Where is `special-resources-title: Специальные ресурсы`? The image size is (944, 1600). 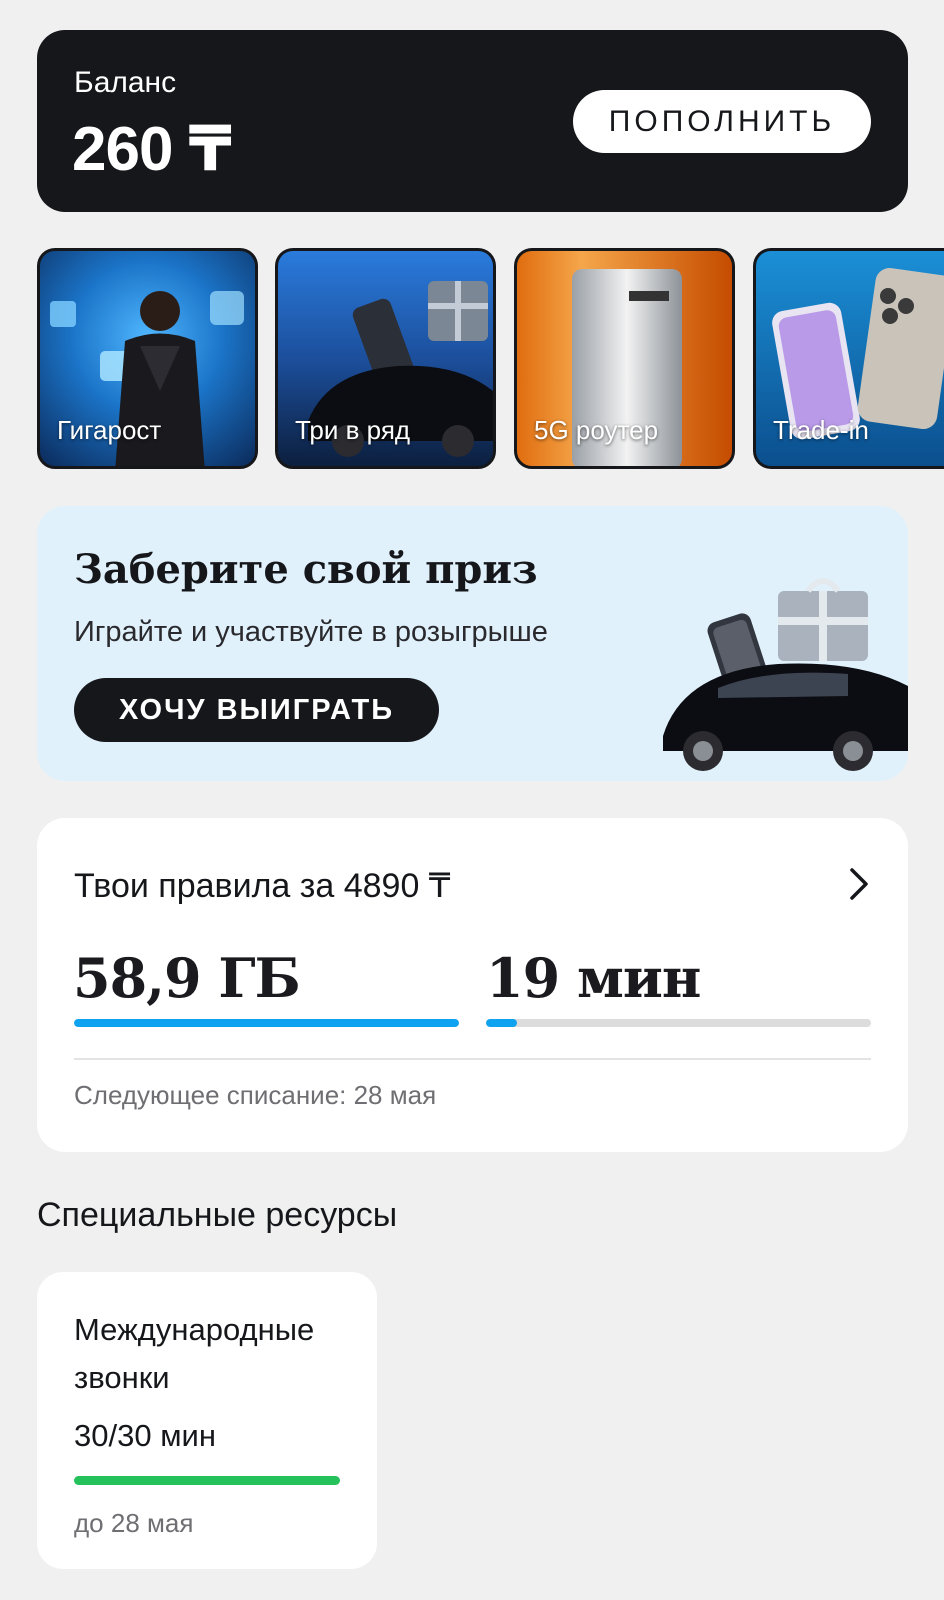 special-resources-title: Специальные ресурсы is located at coordinates (217, 1215).